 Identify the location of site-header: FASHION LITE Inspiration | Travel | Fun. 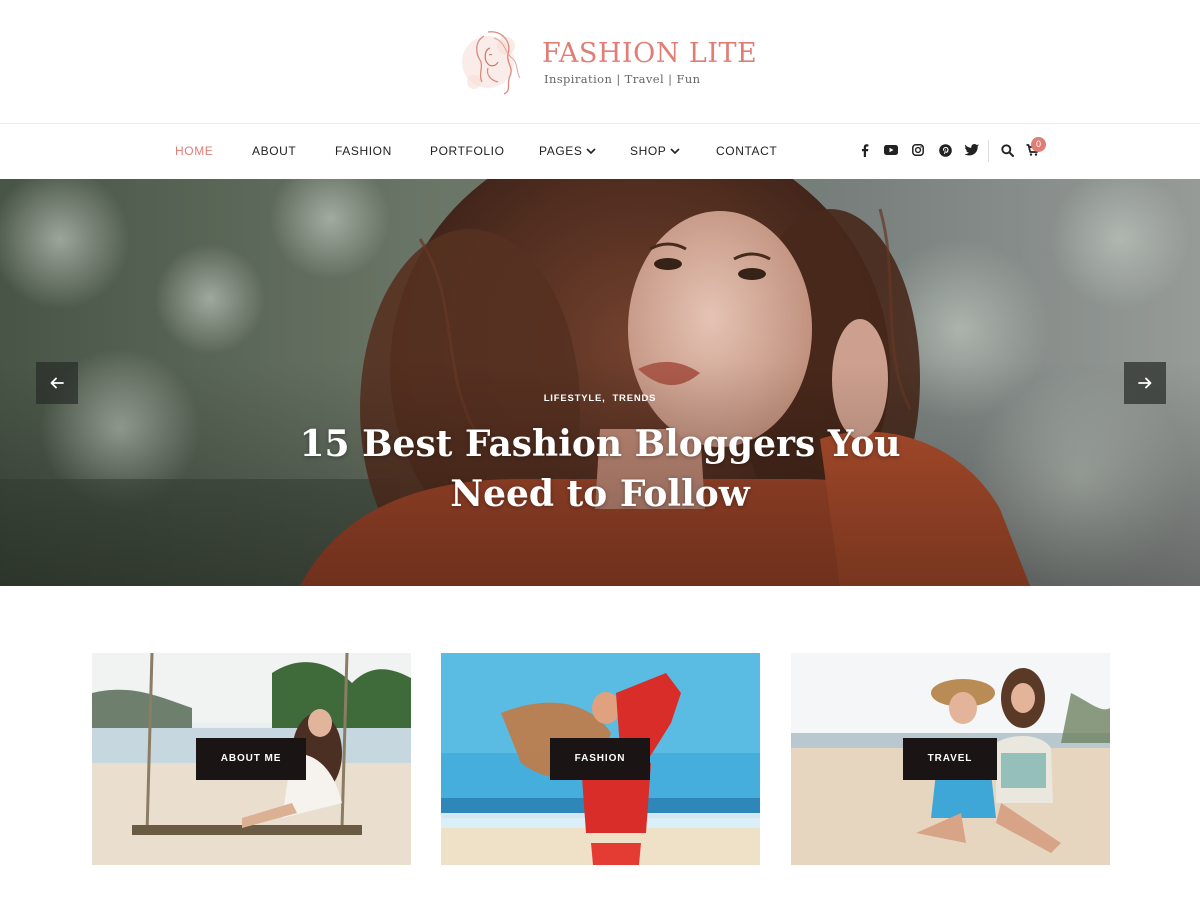
(600, 62).